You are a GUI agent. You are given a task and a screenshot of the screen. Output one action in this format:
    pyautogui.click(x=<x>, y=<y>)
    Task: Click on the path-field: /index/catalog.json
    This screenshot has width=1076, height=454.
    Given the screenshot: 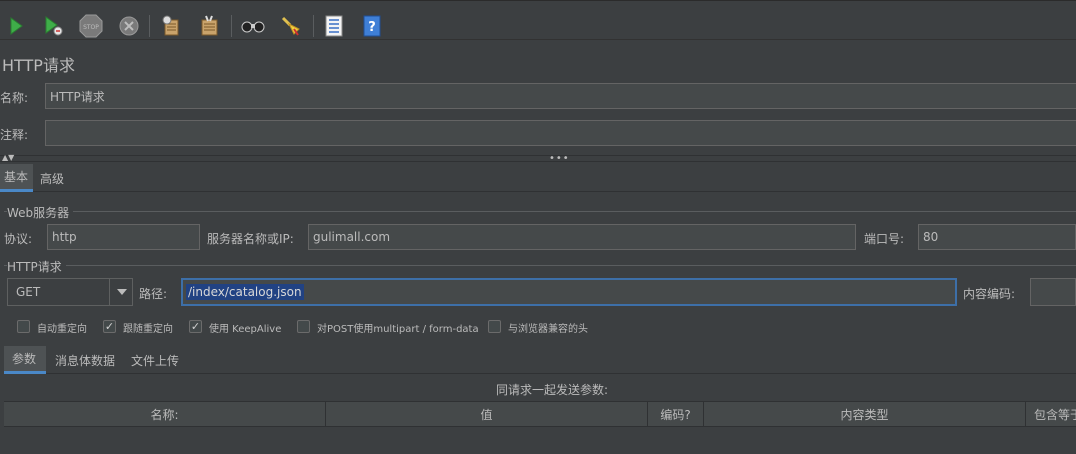 What is the action you would take?
    pyautogui.click(x=569, y=292)
    